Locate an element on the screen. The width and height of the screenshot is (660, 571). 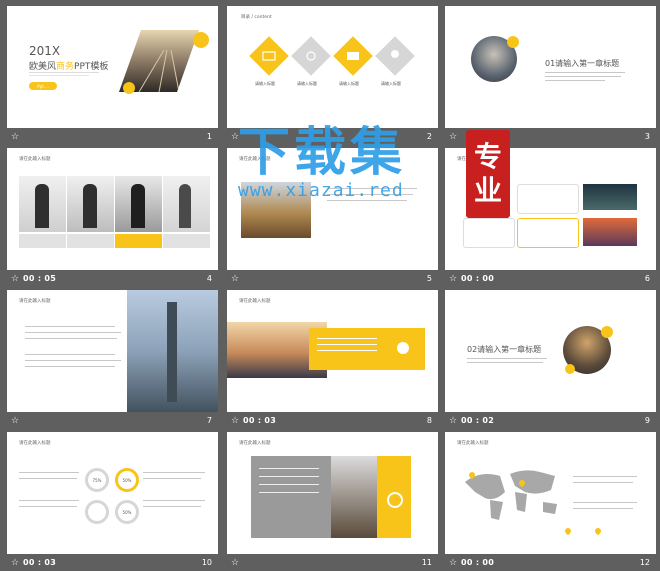
city-night-photo is located at coordinates (610, 197).